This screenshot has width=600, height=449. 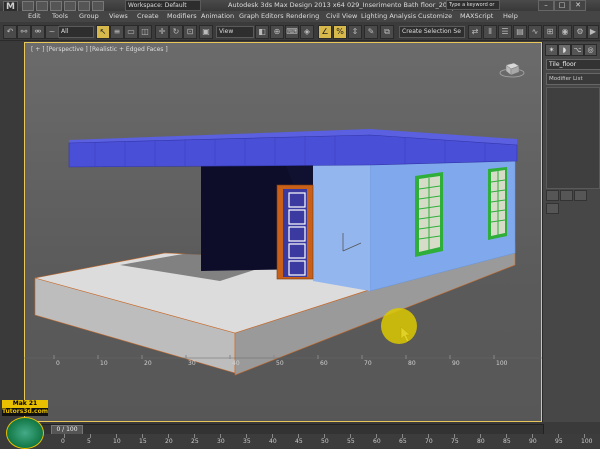 I want to click on schematic-view-icon: ⊞, so click(x=550, y=32).